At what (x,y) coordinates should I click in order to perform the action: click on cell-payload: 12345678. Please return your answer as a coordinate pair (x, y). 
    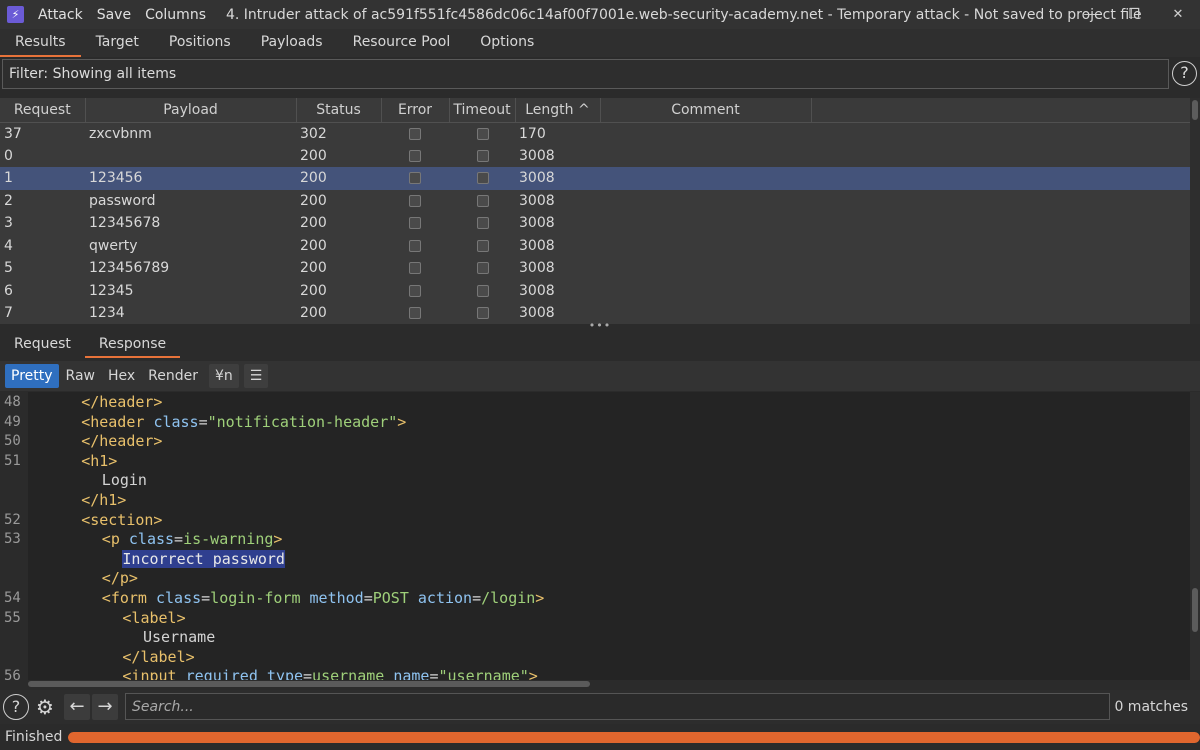
    Looking at the image, I should click on (190, 223).